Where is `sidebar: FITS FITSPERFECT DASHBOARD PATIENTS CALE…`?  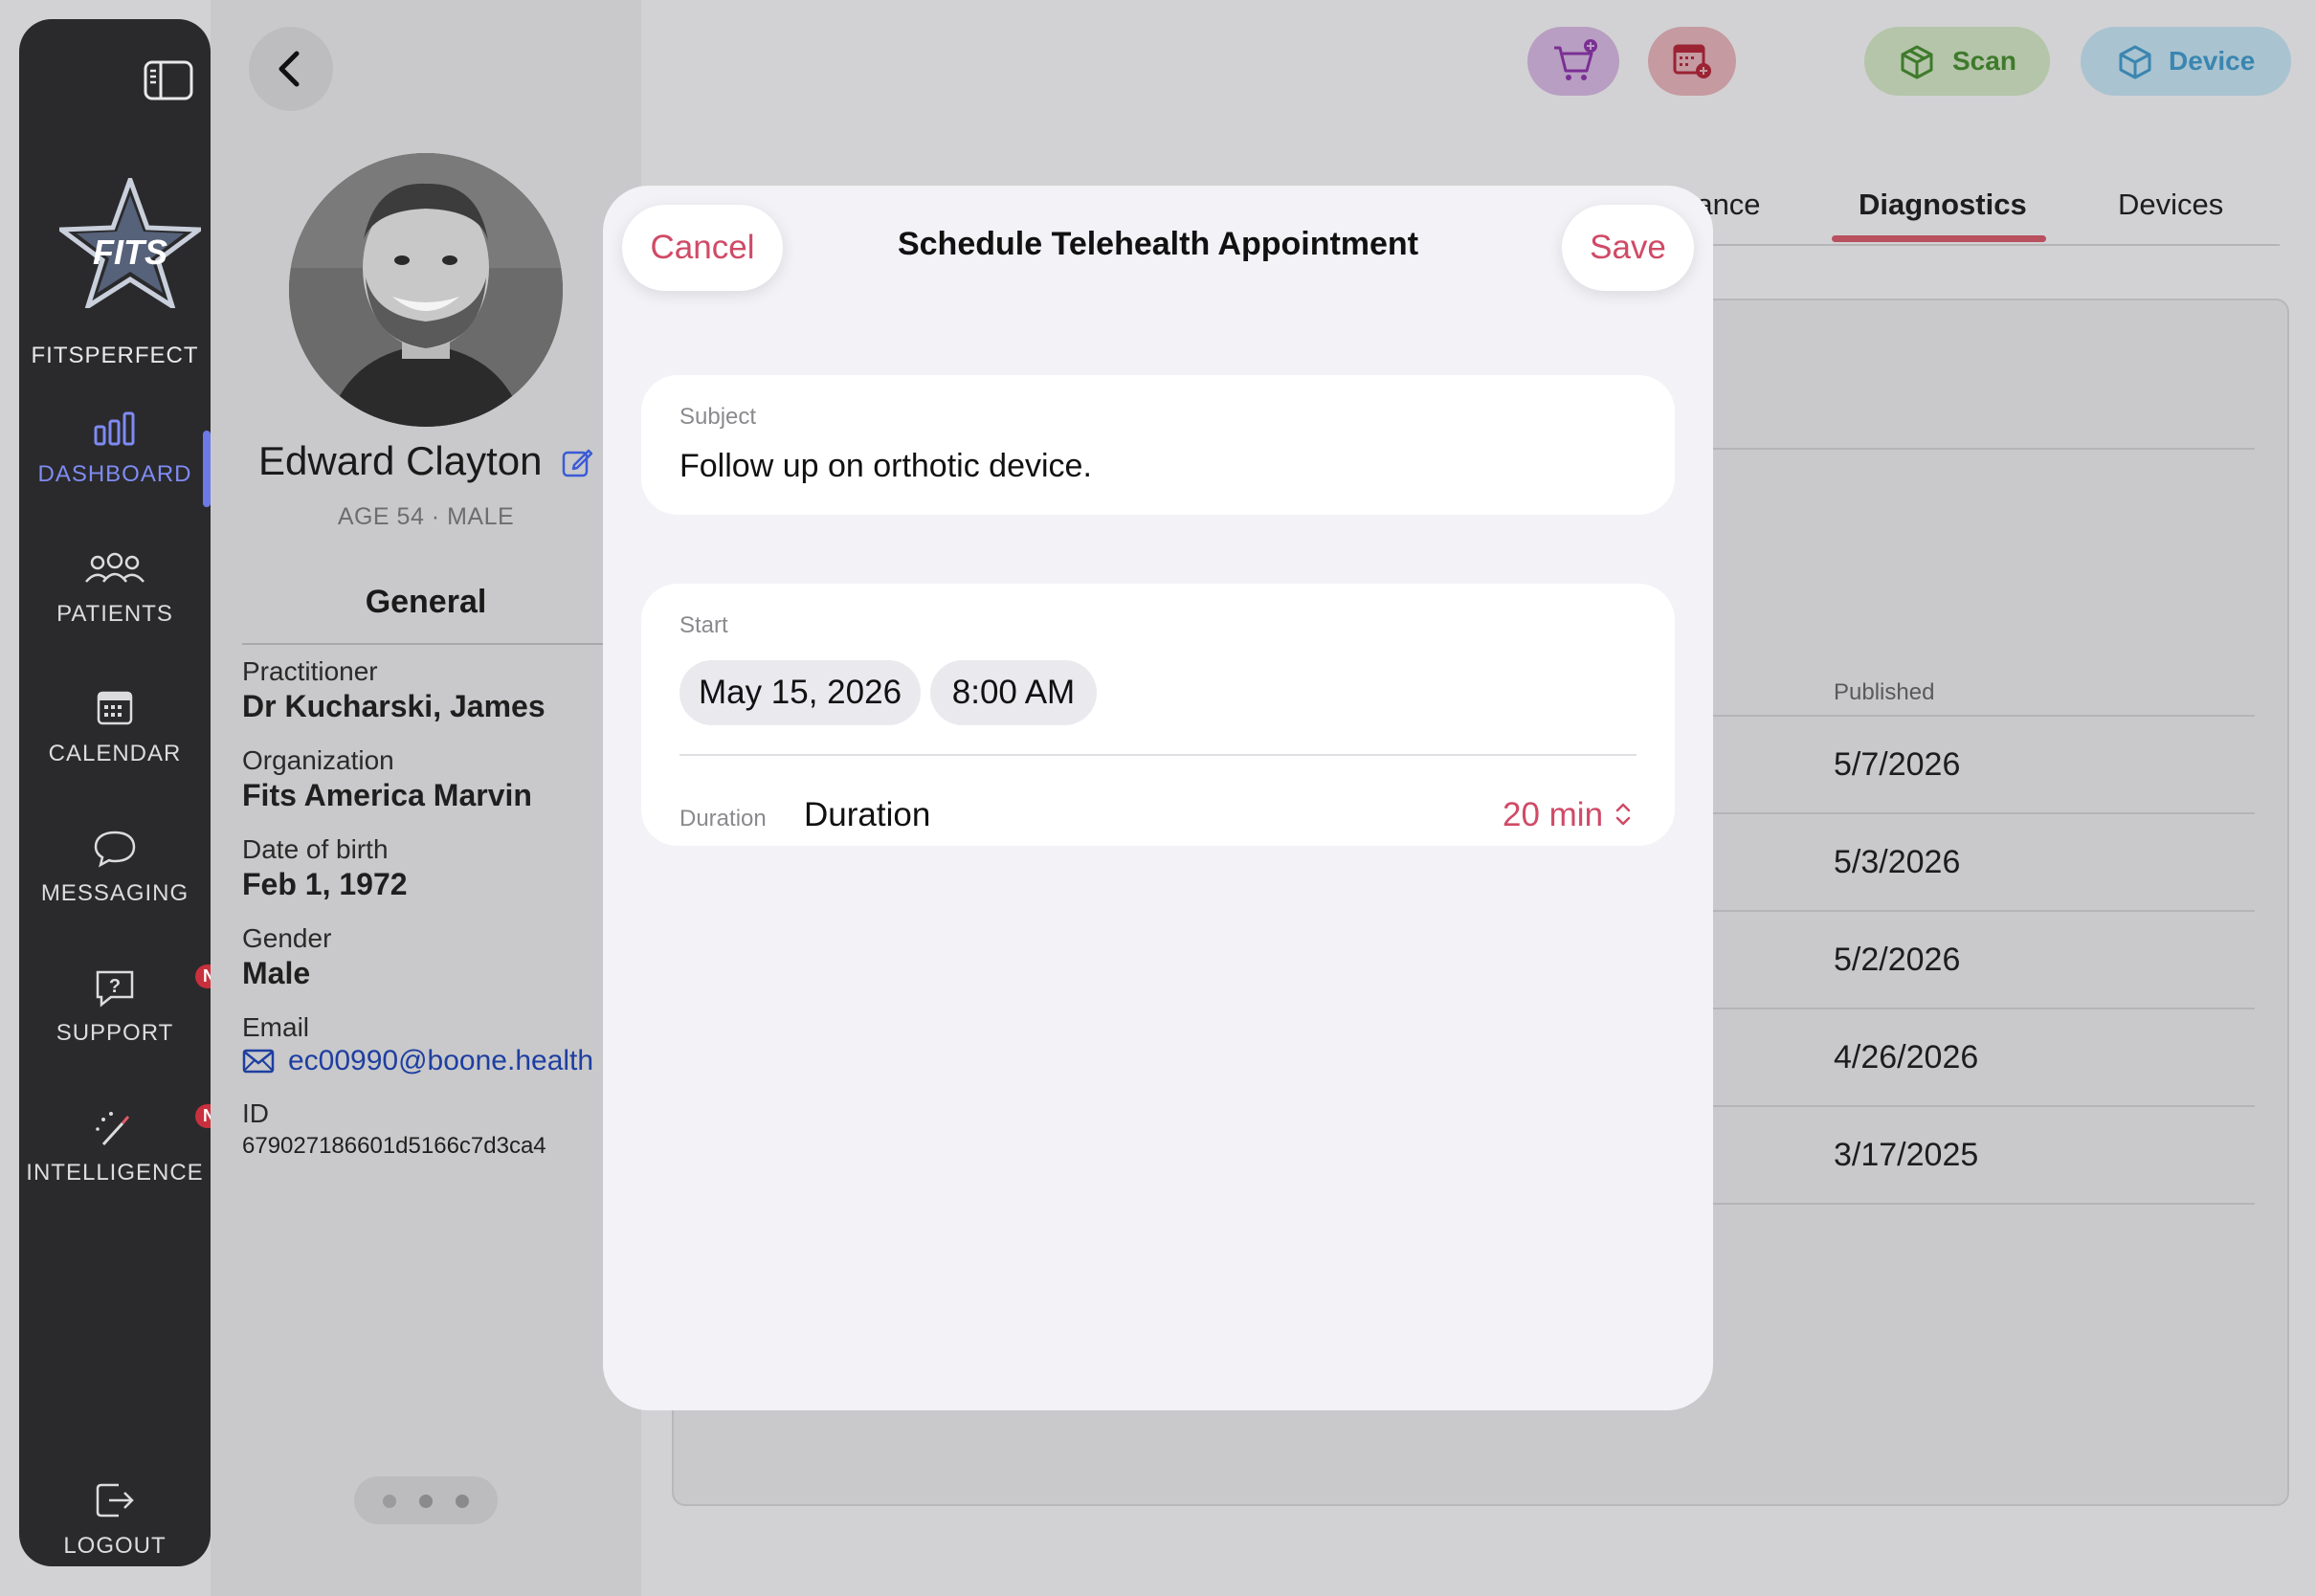 sidebar: FITS FITSPERFECT DASHBOARD PATIENTS CALE… is located at coordinates (136, 793).